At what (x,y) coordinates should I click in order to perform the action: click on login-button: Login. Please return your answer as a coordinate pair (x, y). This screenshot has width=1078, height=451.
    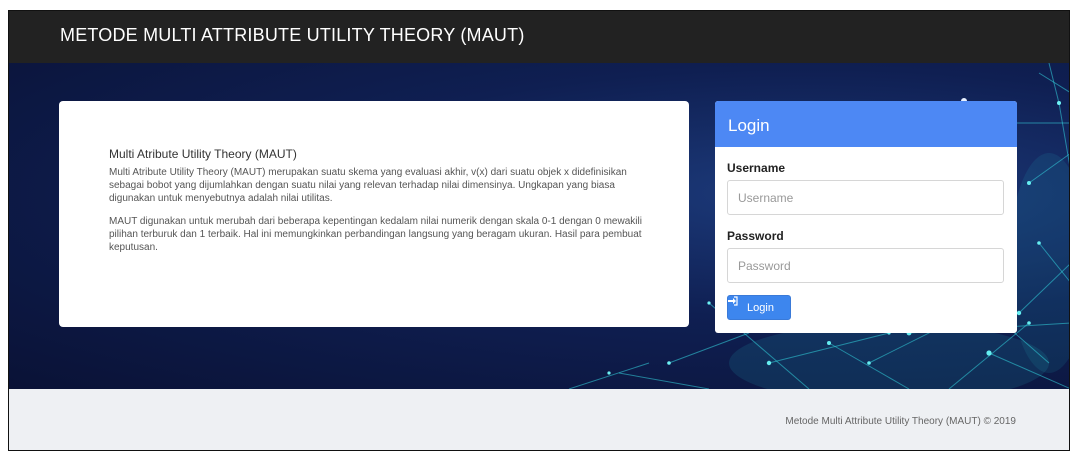
    Looking at the image, I should click on (759, 307).